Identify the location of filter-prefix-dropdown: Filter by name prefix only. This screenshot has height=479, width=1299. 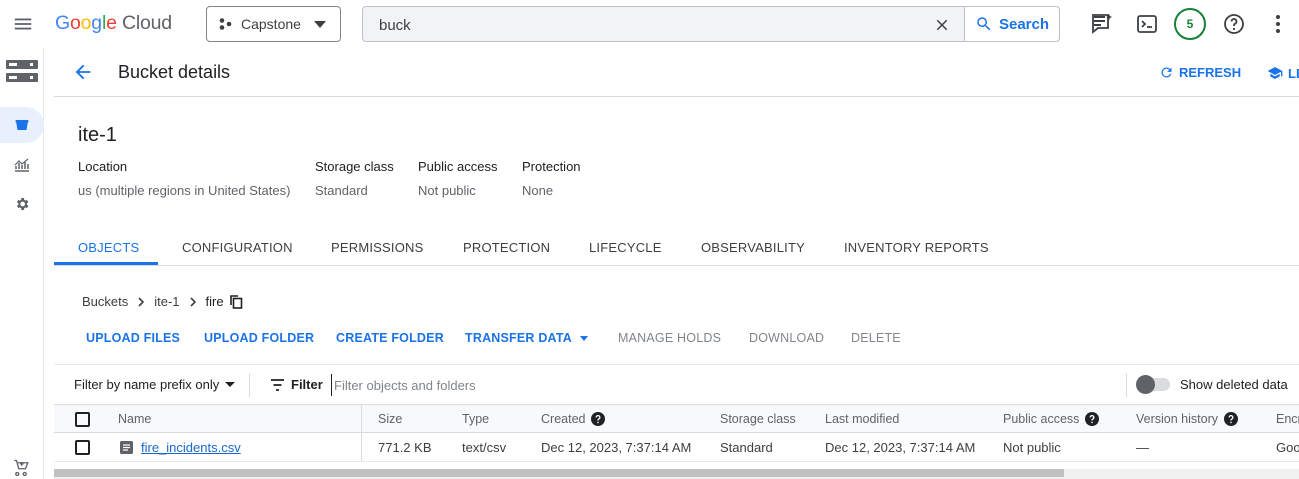
(155, 384).